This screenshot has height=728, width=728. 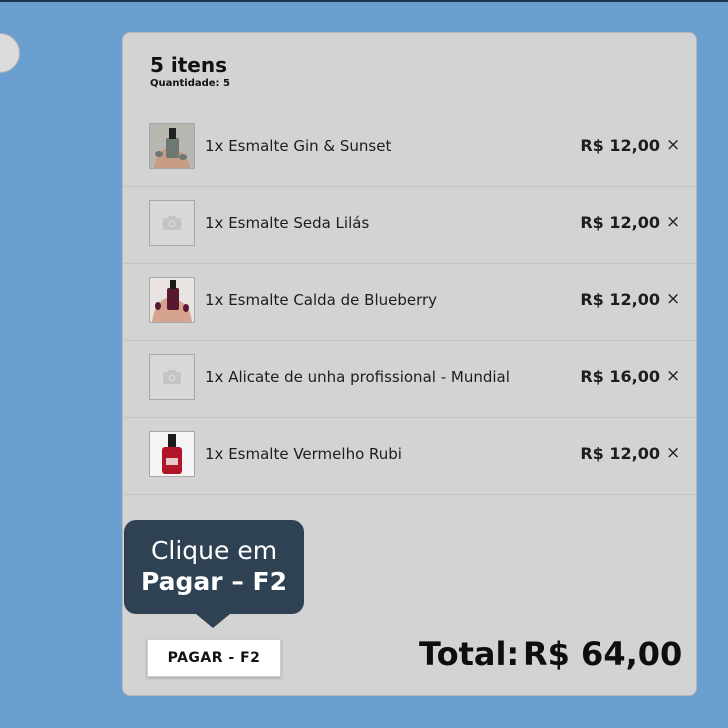 What do you see at coordinates (303, 454) in the screenshot?
I see `item-name: 1x Esmalte Vermelho Rubi` at bounding box center [303, 454].